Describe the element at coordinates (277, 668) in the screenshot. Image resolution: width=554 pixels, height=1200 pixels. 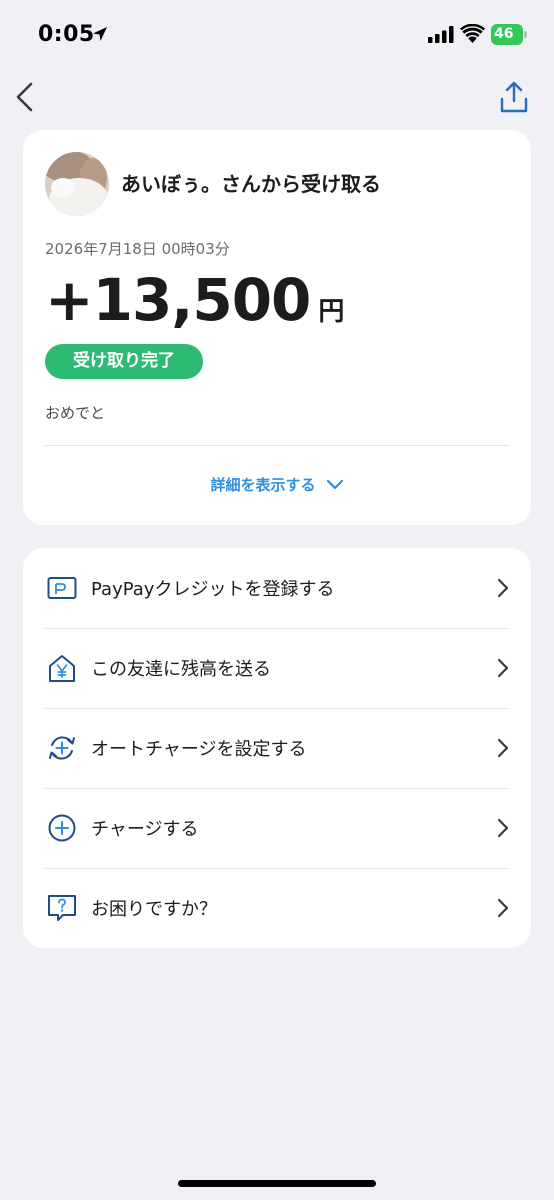
I see `menu-item-send-balance: この友達に残高を送る` at that location.